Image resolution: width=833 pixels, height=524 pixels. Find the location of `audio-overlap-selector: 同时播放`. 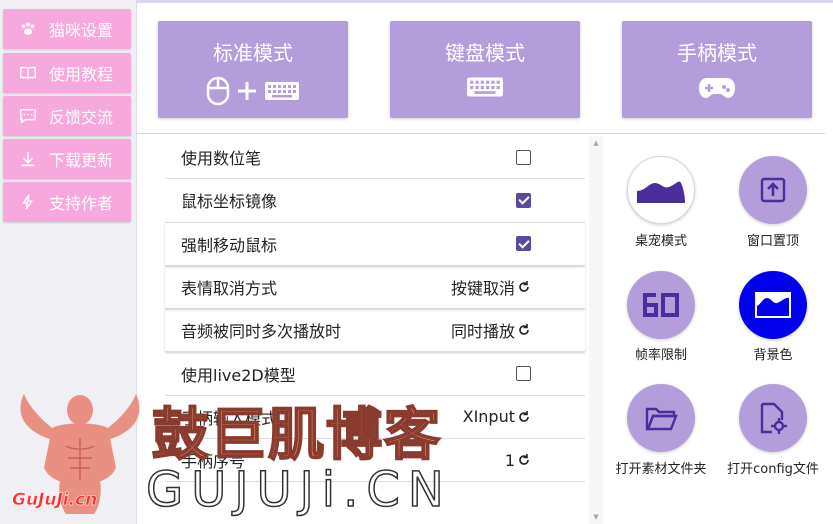

audio-overlap-selector: 同时播放 is located at coordinates (491, 330).